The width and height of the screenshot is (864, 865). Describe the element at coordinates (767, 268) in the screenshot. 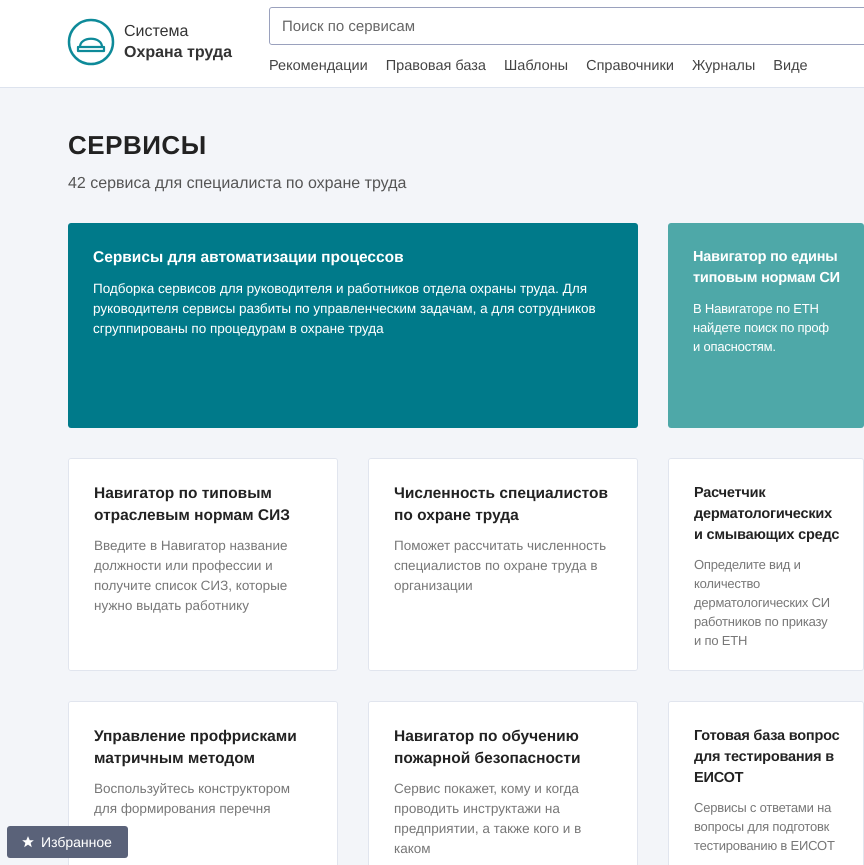

I see `card-title: Навигатор по едины типовым нормам СИ` at that location.